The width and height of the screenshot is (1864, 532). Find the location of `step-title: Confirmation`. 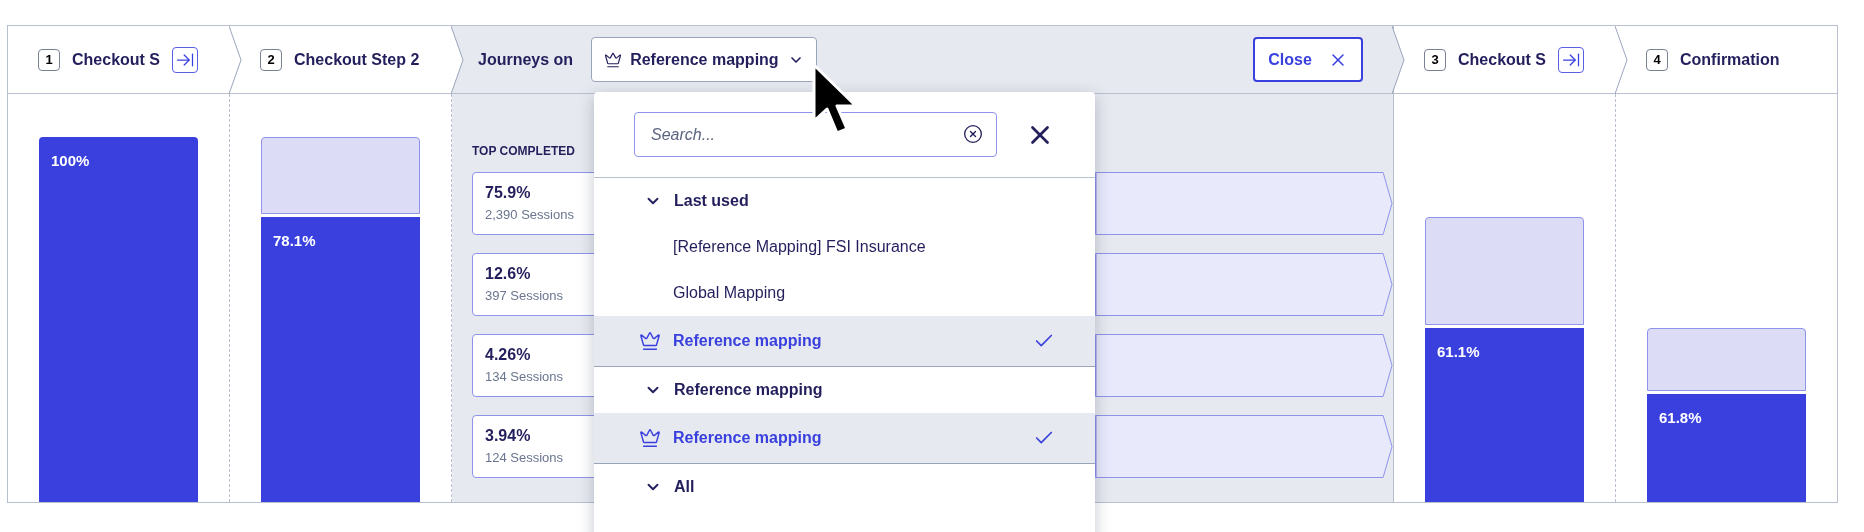

step-title: Confirmation is located at coordinates (1730, 59).